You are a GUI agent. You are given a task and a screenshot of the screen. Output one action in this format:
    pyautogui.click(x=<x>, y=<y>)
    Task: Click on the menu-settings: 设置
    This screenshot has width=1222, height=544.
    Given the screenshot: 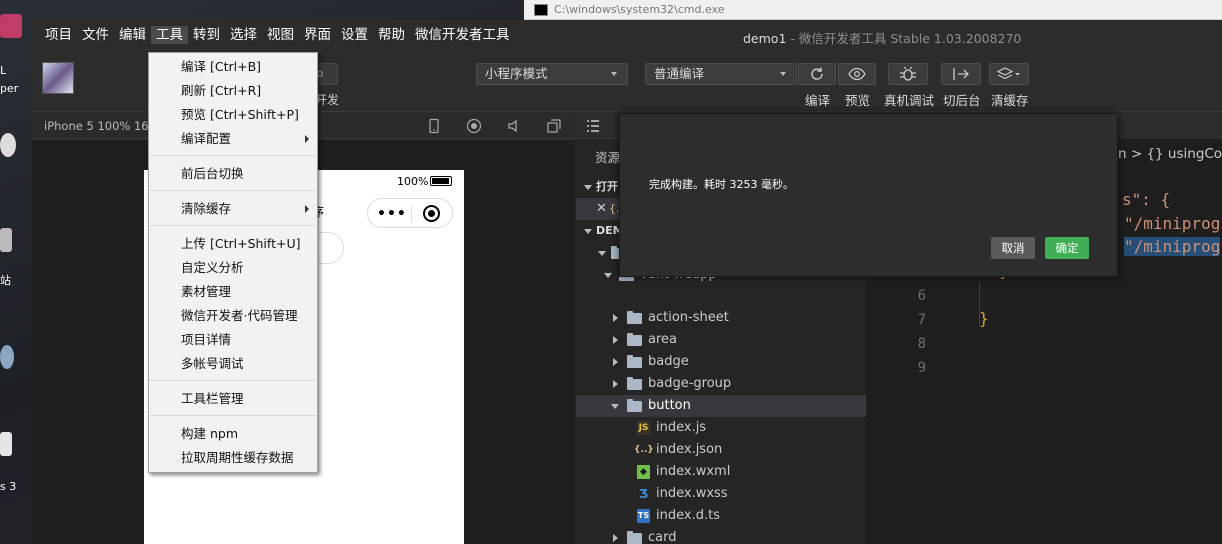 What is the action you would take?
    pyautogui.click(x=354, y=35)
    